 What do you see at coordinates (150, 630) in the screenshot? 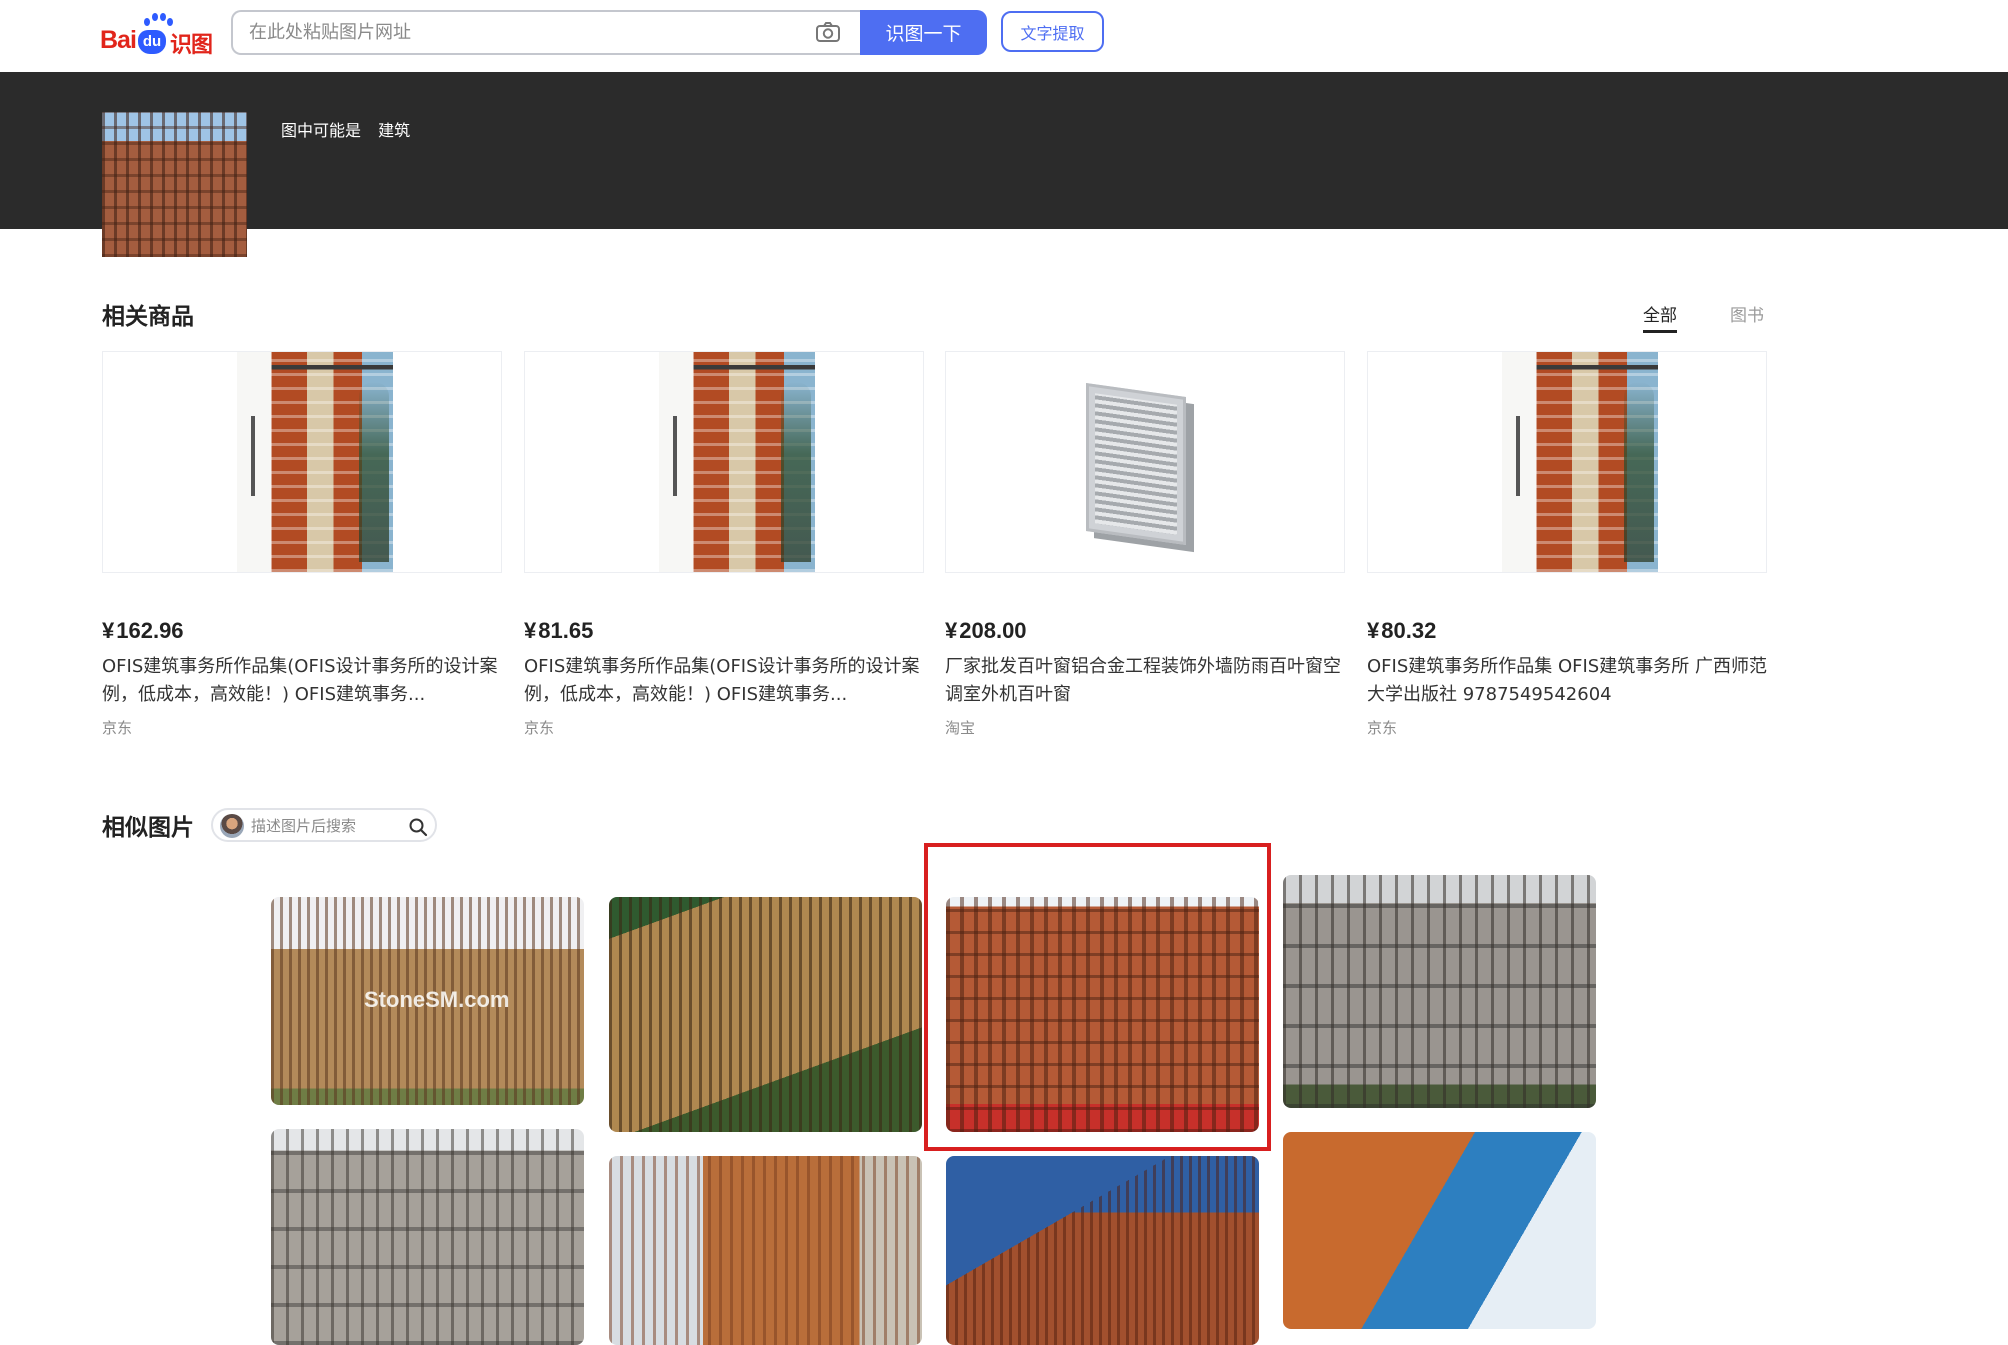
I see `price-value: 162.96` at bounding box center [150, 630].